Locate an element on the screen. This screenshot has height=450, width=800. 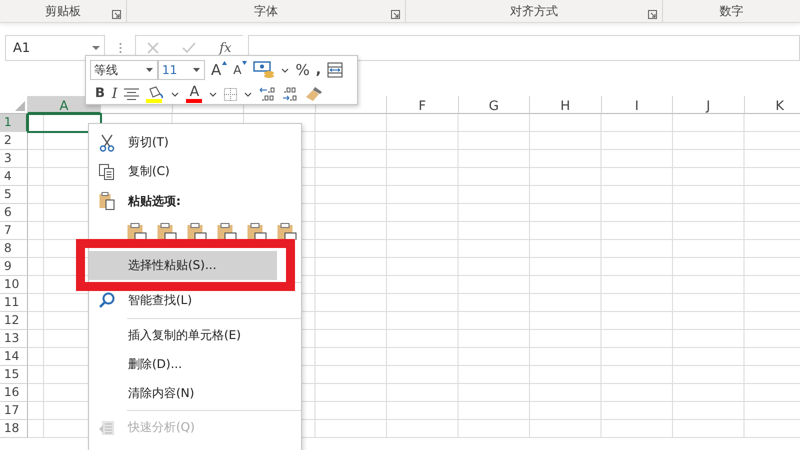
grip-icon is located at coordinates (120, 48).